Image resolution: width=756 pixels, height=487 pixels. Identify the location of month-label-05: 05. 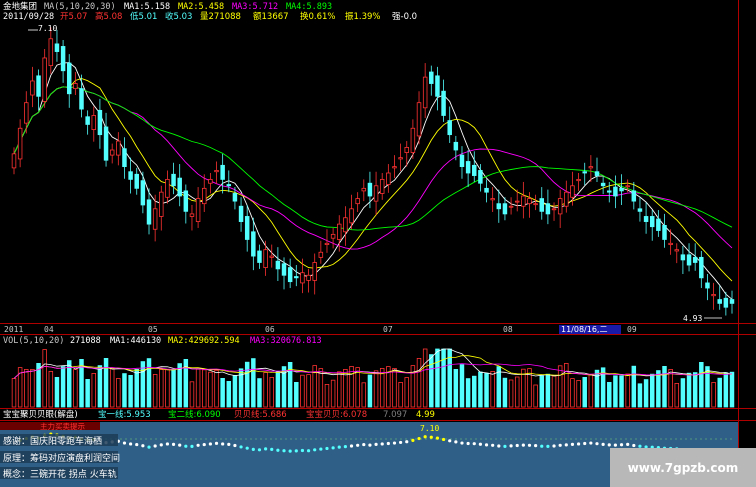
(153, 329).